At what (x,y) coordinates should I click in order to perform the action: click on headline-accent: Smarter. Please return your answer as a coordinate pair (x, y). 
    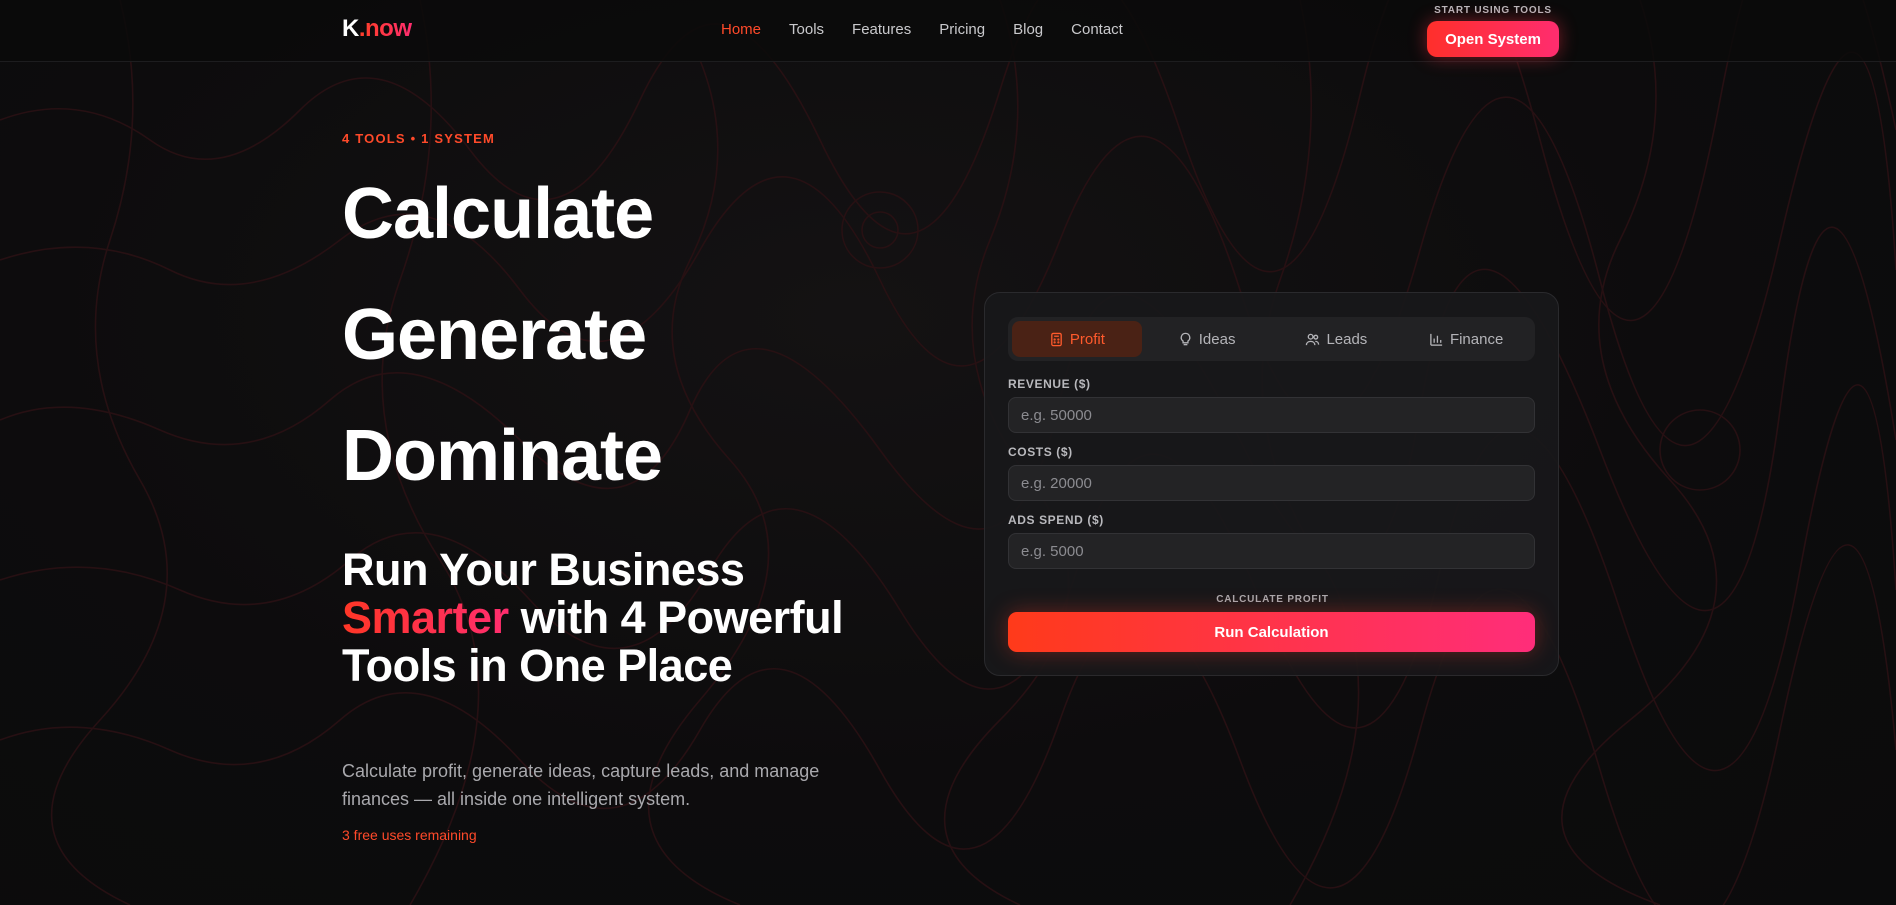
    Looking at the image, I should click on (425, 617).